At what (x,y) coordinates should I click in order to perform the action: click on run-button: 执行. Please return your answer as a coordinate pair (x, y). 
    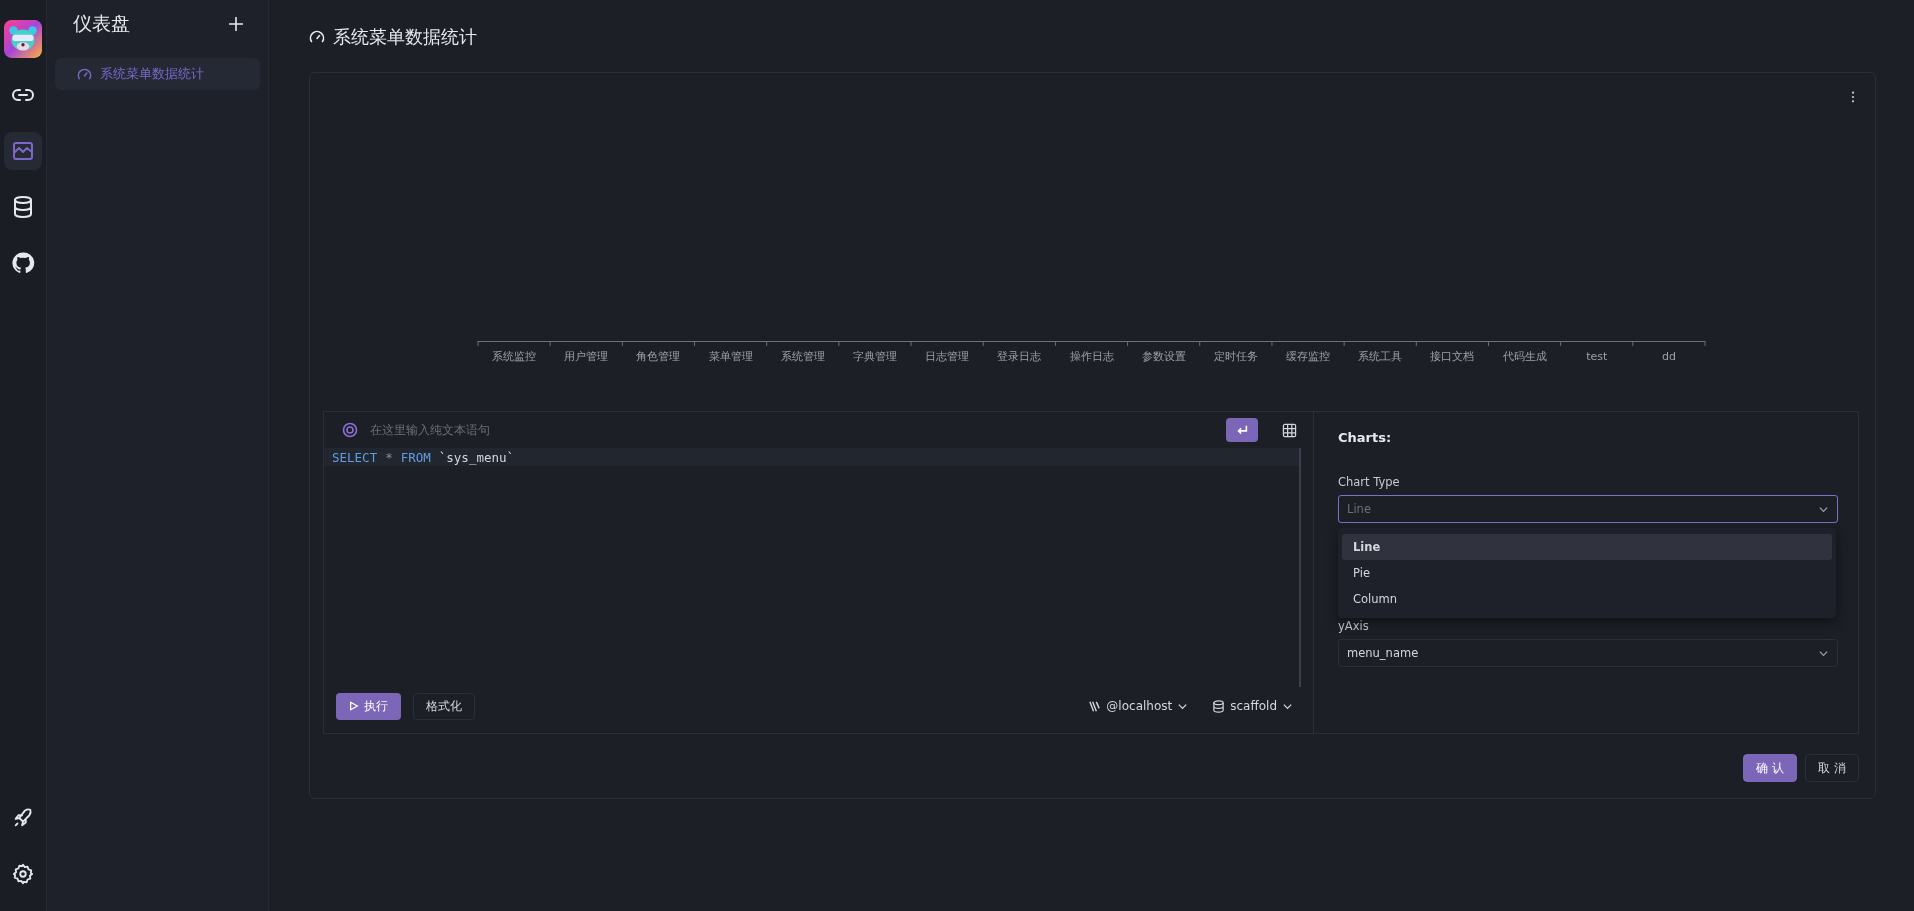
    Looking at the image, I should click on (368, 706).